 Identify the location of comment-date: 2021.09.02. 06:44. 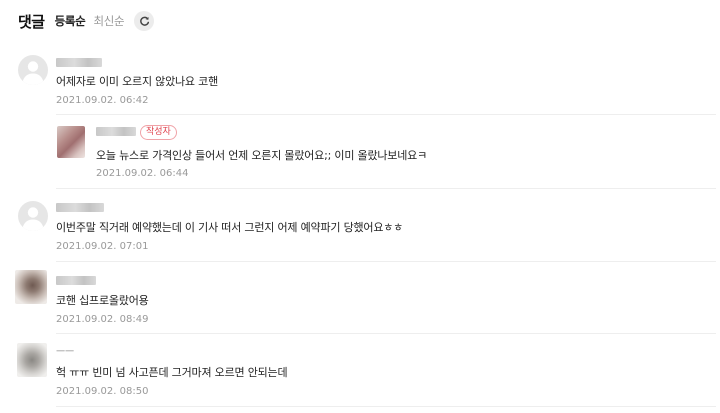
(142, 173).